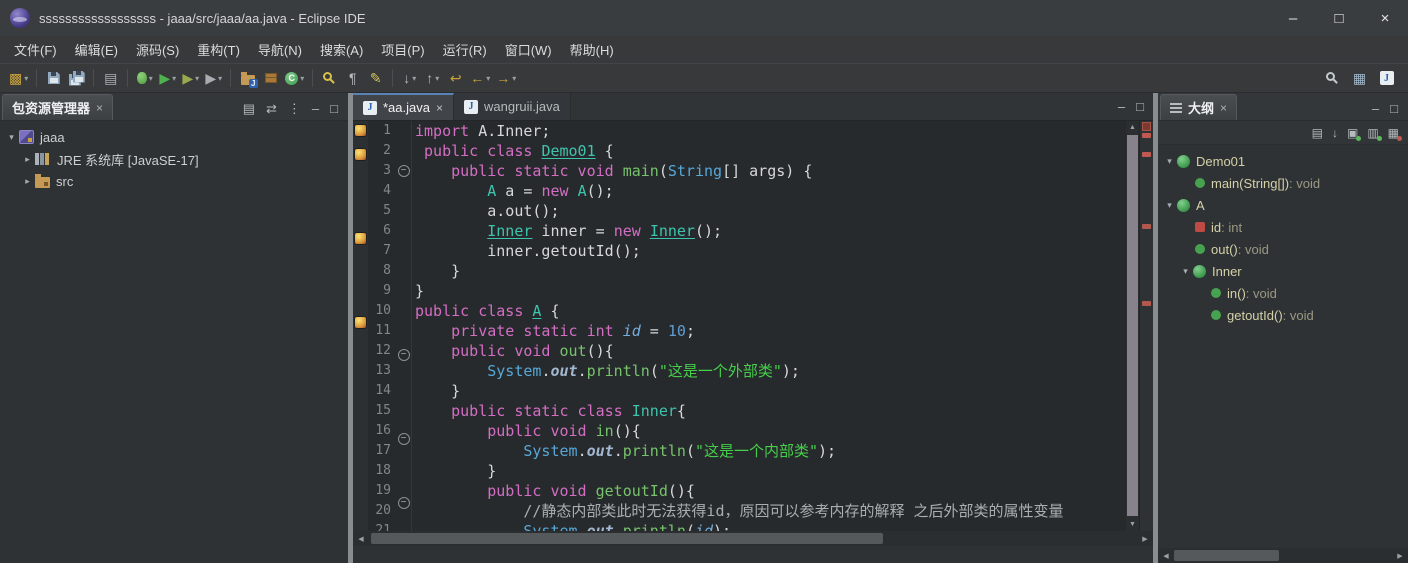  What do you see at coordinates (352, 78) in the screenshot?
I see `show-whitespace-button: ¶` at bounding box center [352, 78].